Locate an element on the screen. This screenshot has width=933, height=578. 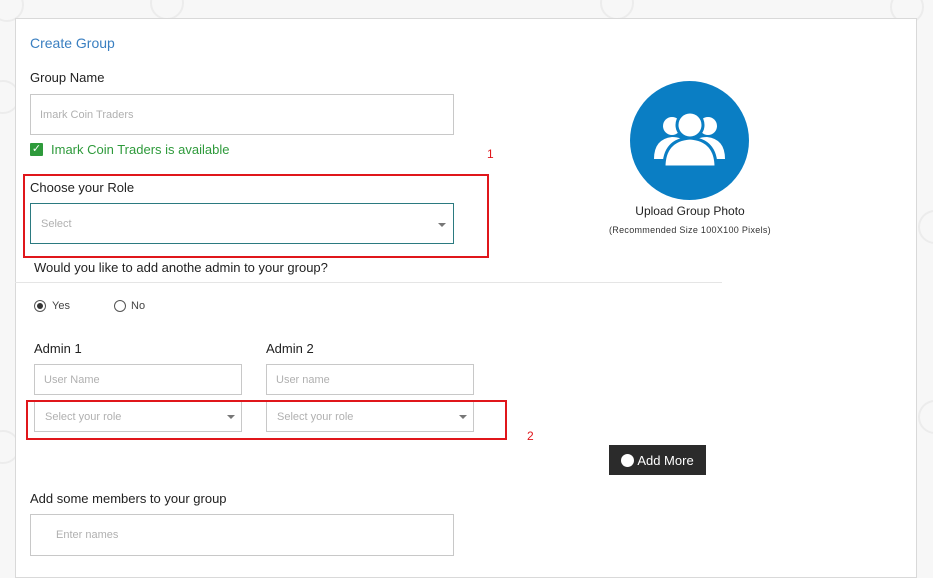
members-placeholder: Enter names is located at coordinates (87, 535).